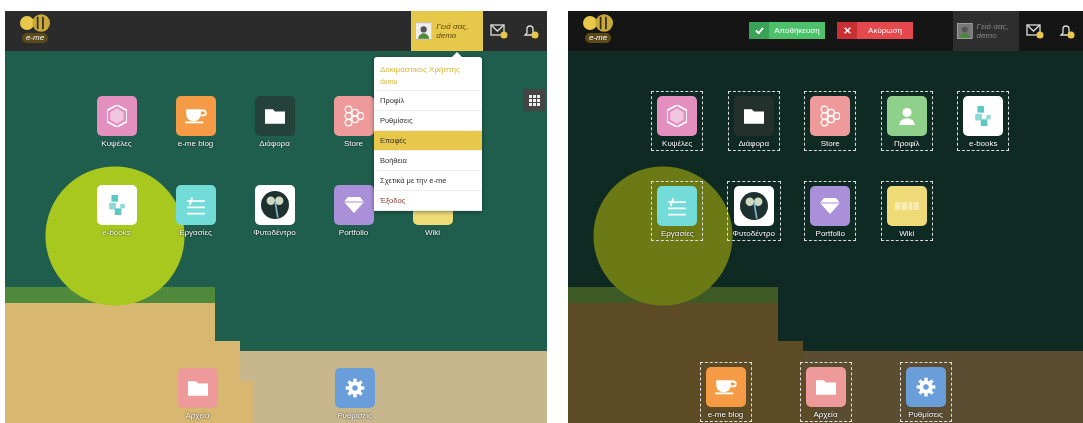 This screenshot has height=423, width=1083. I want to click on close-icon, so click(847, 30).